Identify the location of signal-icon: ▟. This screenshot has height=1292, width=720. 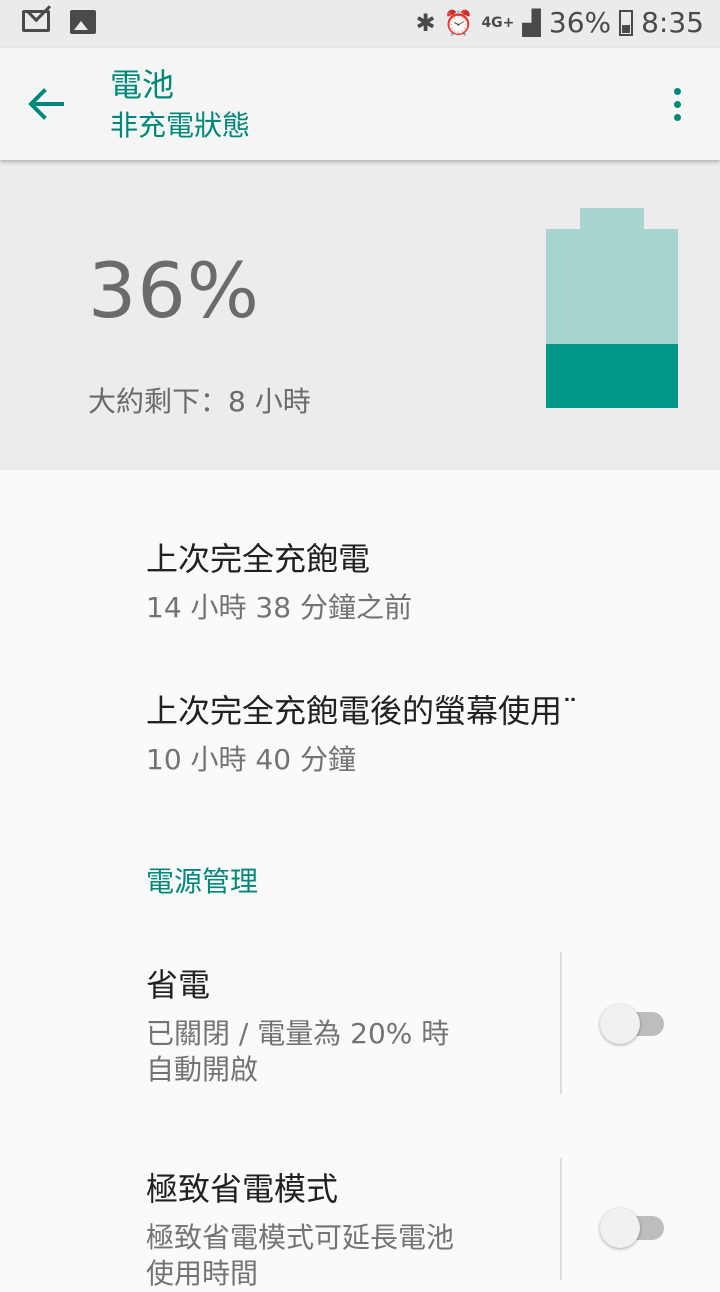
(531, 22).